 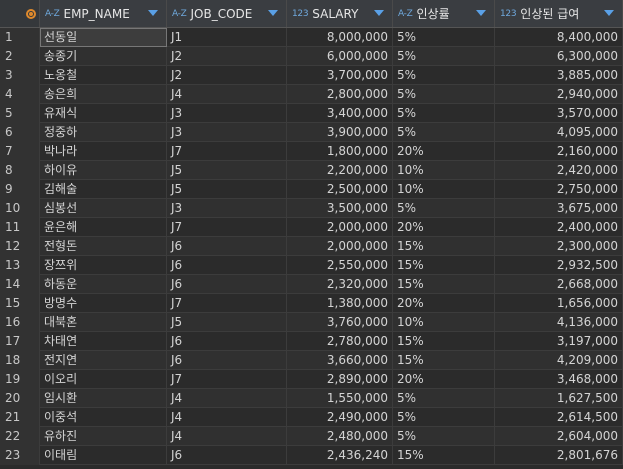 I want to click on cell-raised-salary: 3,885,000, so click(x=559, y=75).